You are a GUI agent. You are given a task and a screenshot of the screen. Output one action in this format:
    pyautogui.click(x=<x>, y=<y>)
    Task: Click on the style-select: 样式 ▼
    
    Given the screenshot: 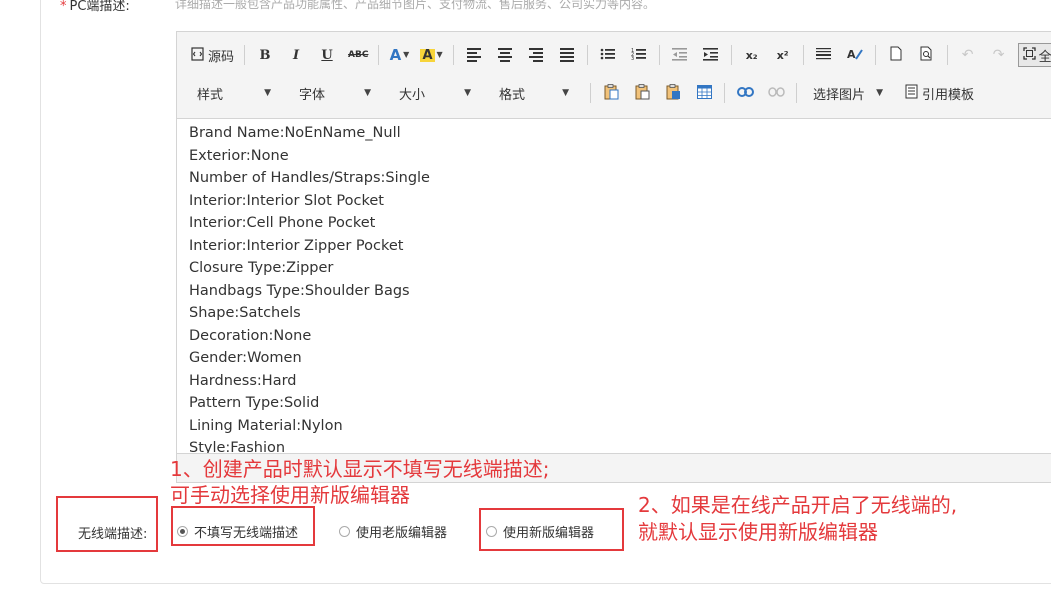 What is the action you would take?
    pyautogui.click(x=234, y=93)
    